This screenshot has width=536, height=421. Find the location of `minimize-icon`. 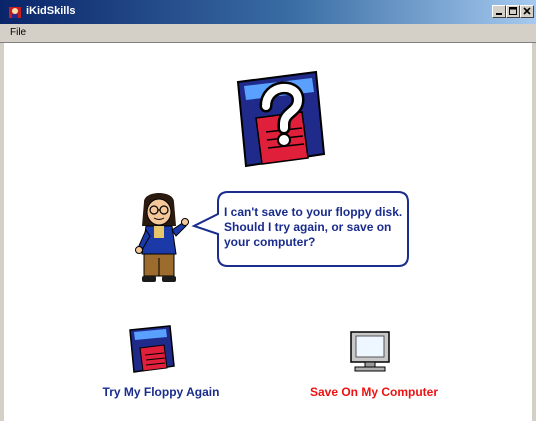

minimize-icon is located at coordinates (499, 14).